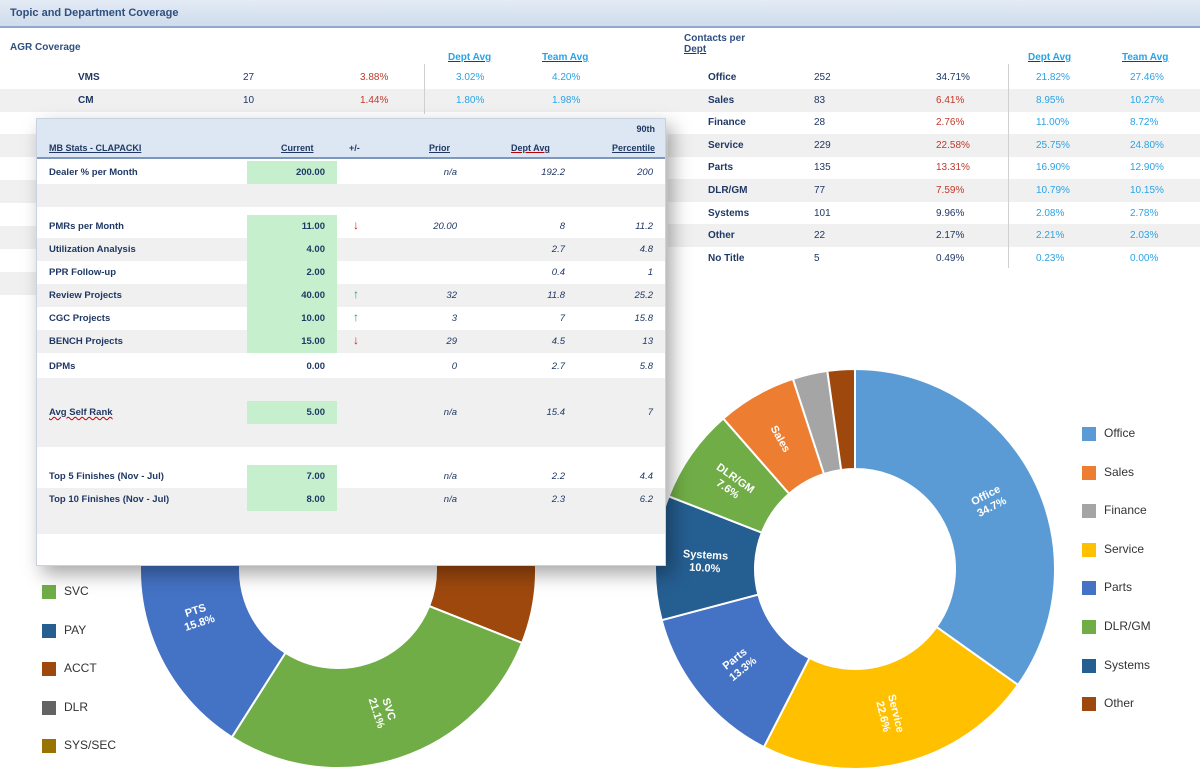  Describe the element at coordinates (351, 412) in the screenshot. I see `table-row: Avg Self Rank 5.00 n/a 15.4 7` at that location.